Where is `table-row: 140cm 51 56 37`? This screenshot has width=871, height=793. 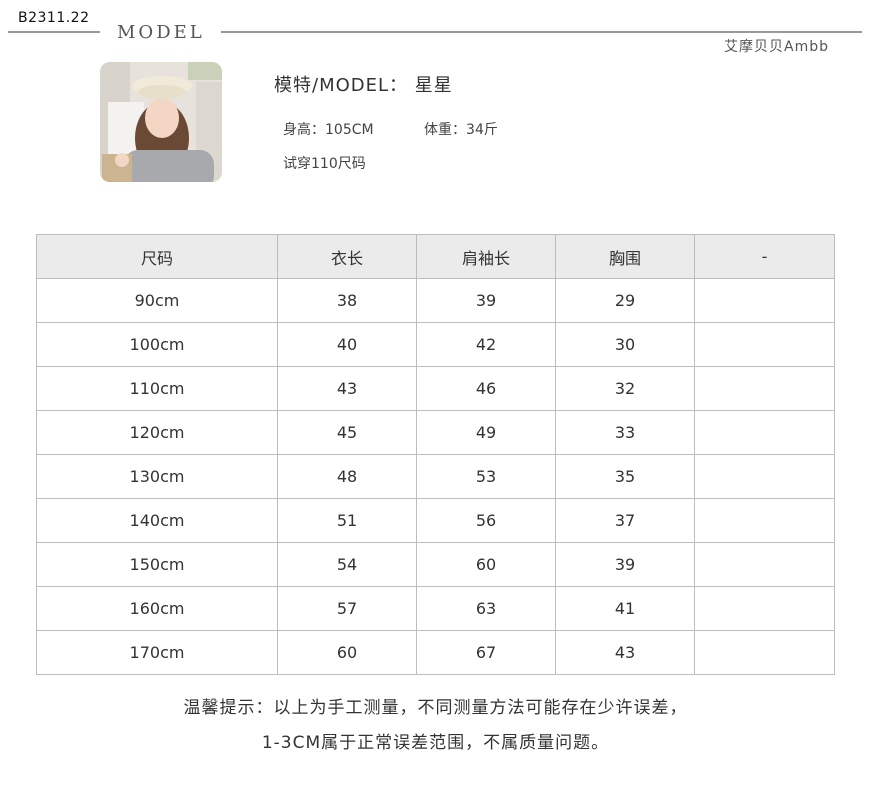 table-row: 140cm 51 56 37 is located at coordinates (435, 520).